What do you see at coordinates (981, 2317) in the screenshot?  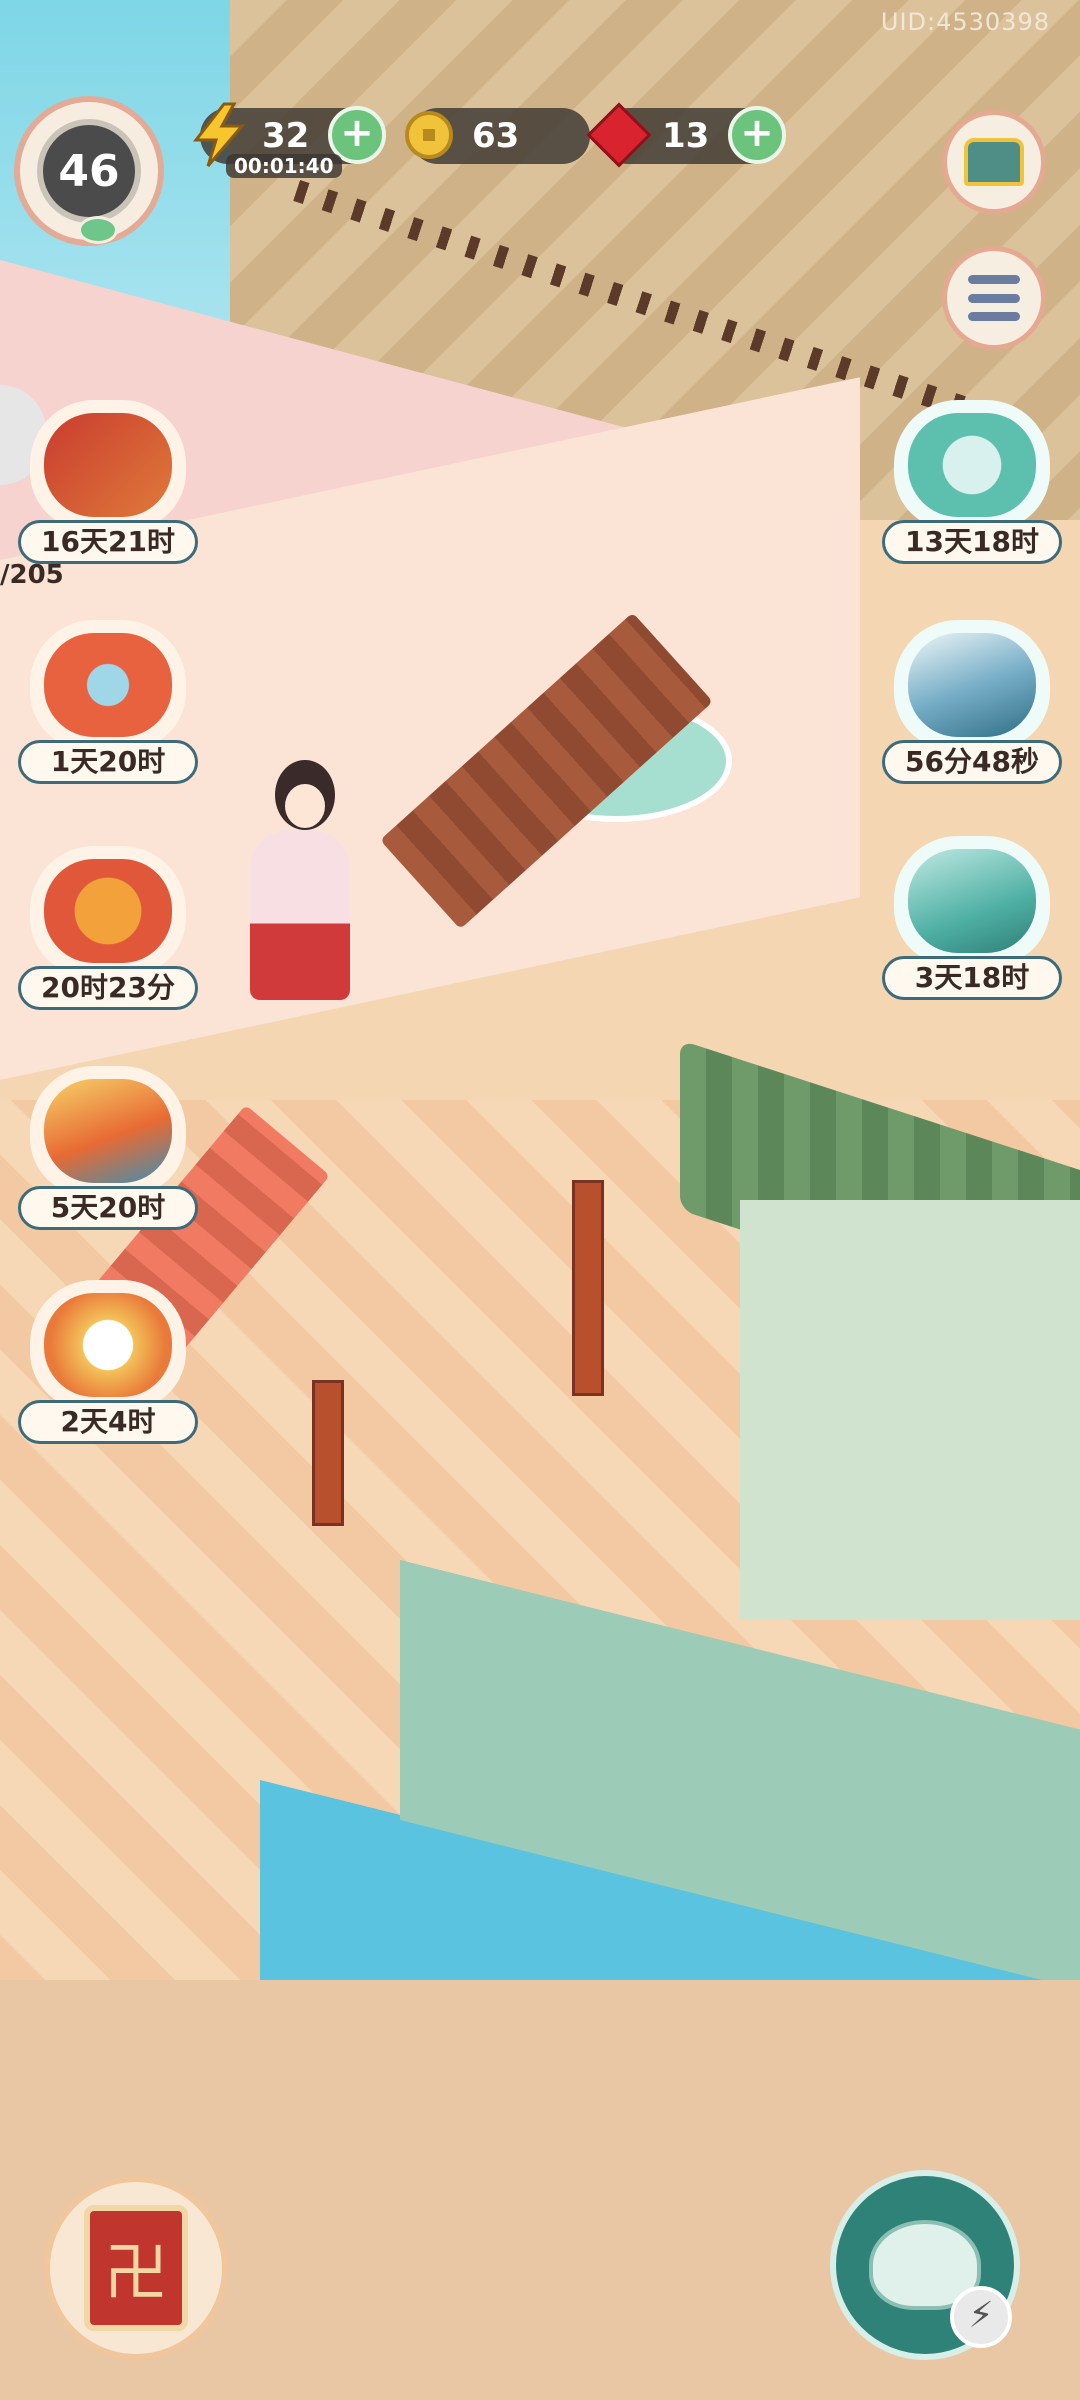 I see `lightning-badge-icon: ⚡` at bounding box center [981, 2317].